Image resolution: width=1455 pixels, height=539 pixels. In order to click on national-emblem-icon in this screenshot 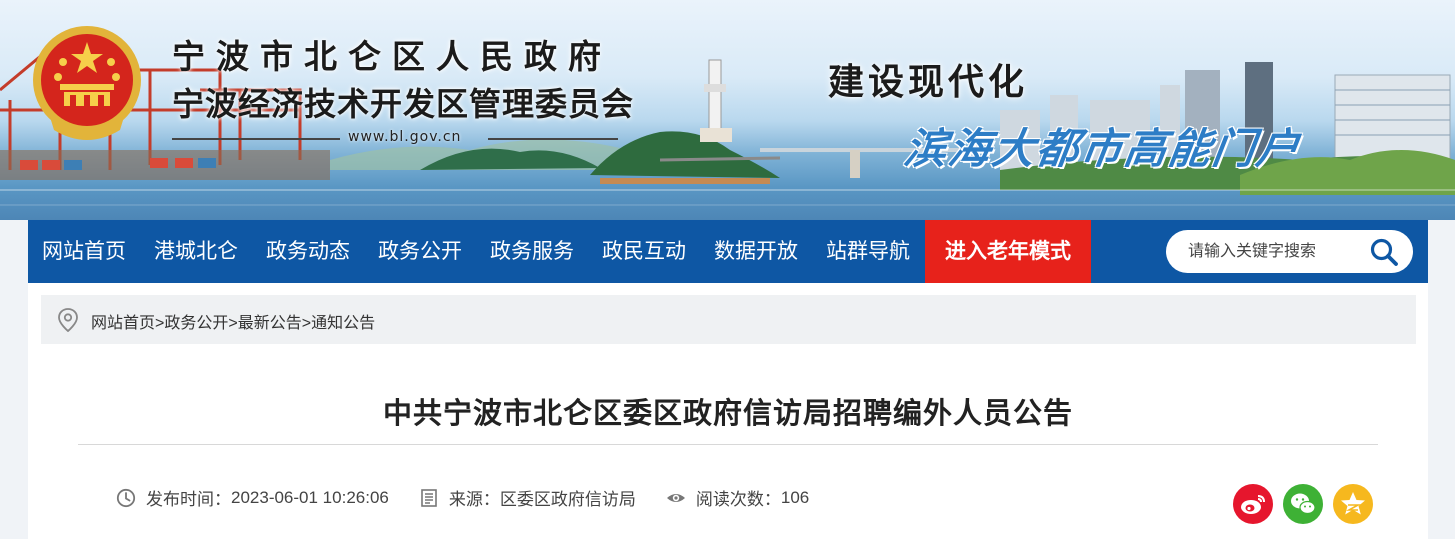, I will do `click(87, 83)`.